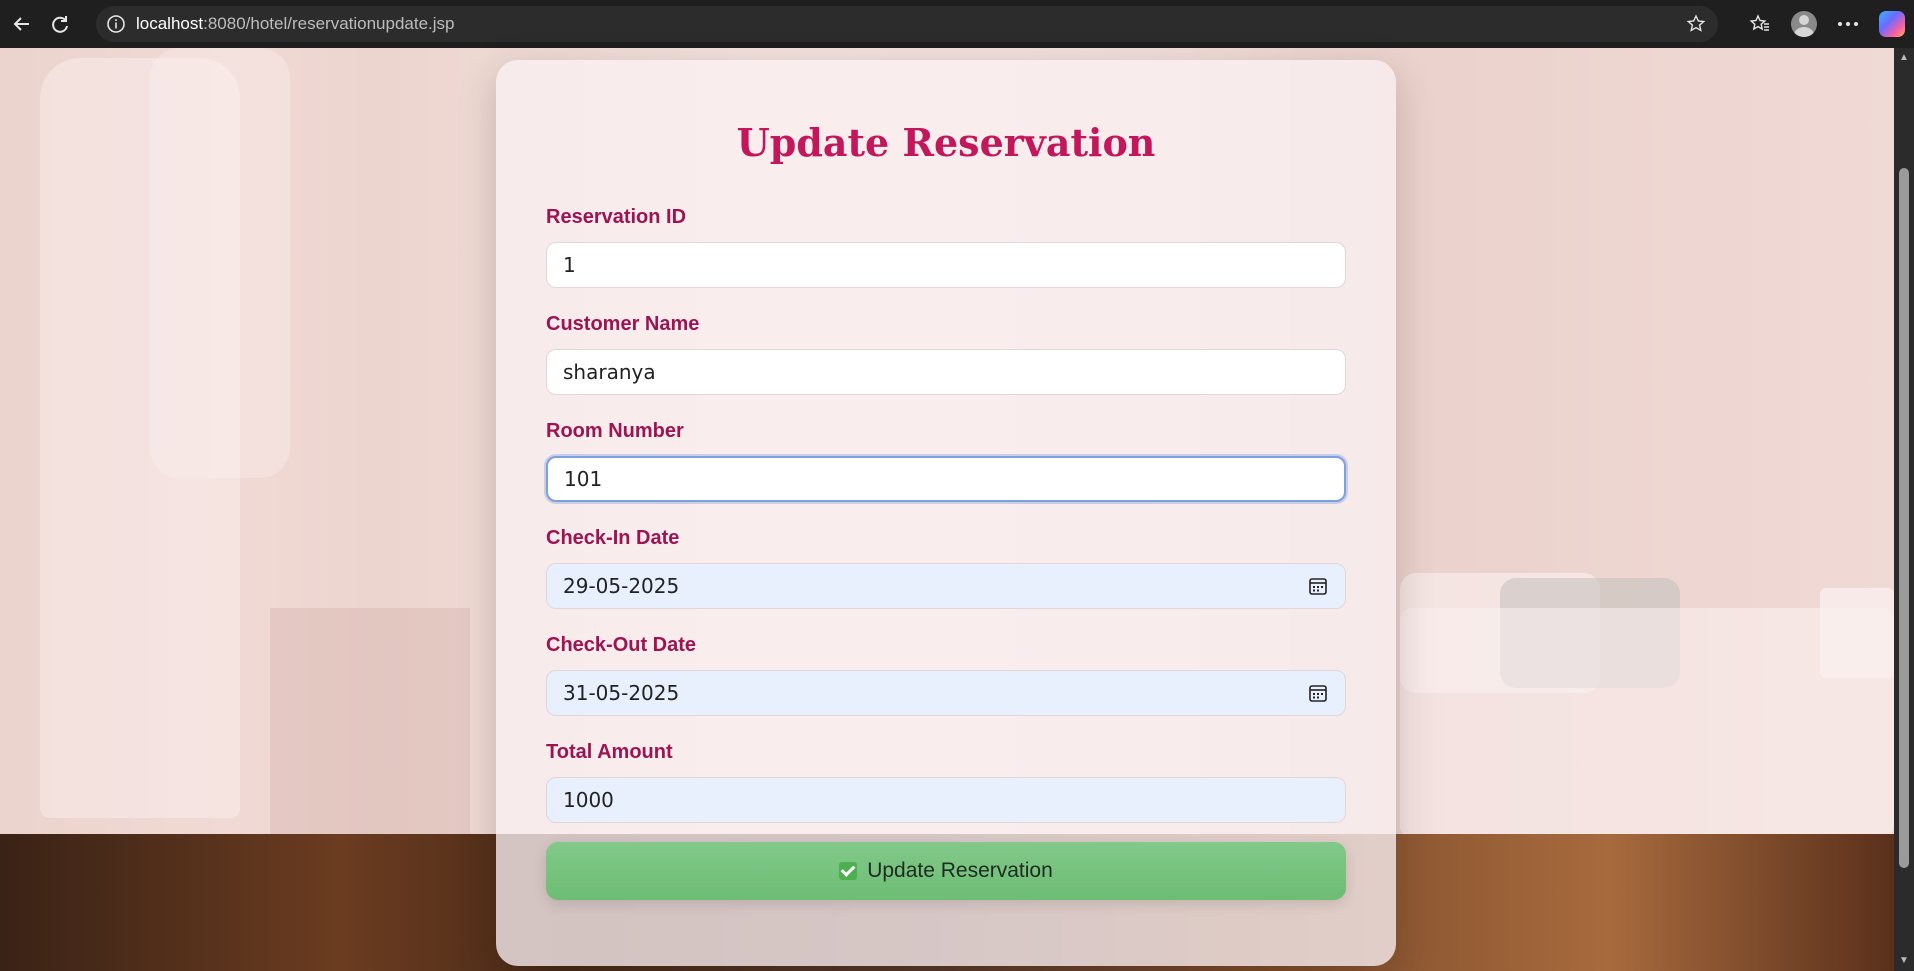 This screenshot has height=971, width=1914. Describe the element at coordinates (1892, 24) in the screenshot. I see `copilot-icon` at that location.